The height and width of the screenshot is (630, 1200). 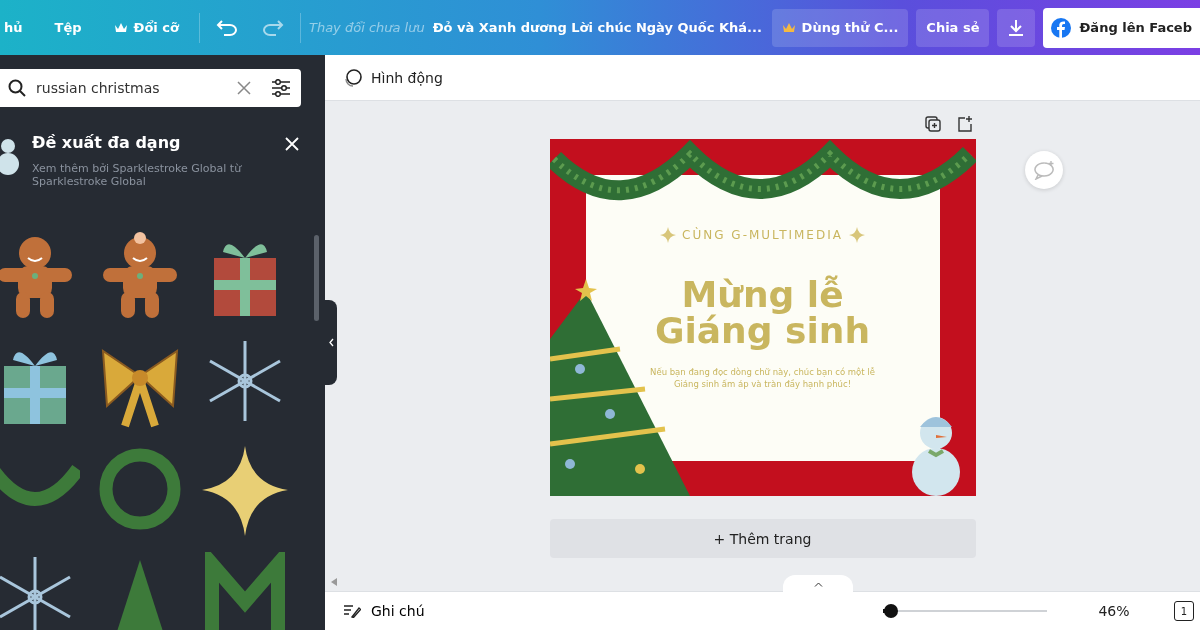 What do you see at coordinates (272, 27) in the screenshot?
I see `redo-icon` at bounding box center [272, 27].